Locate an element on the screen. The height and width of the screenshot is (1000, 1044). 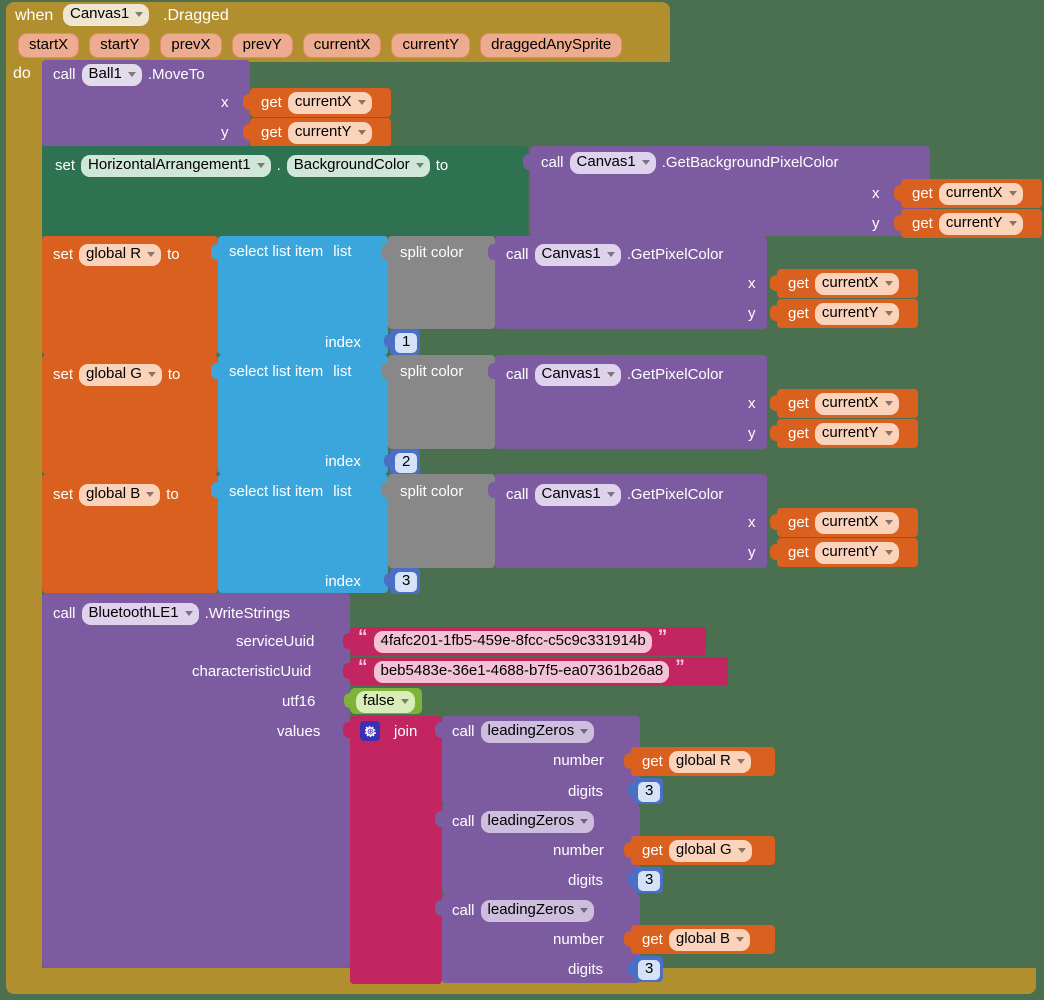
component-name: Canvas1 is located at coordinates (571, 493).